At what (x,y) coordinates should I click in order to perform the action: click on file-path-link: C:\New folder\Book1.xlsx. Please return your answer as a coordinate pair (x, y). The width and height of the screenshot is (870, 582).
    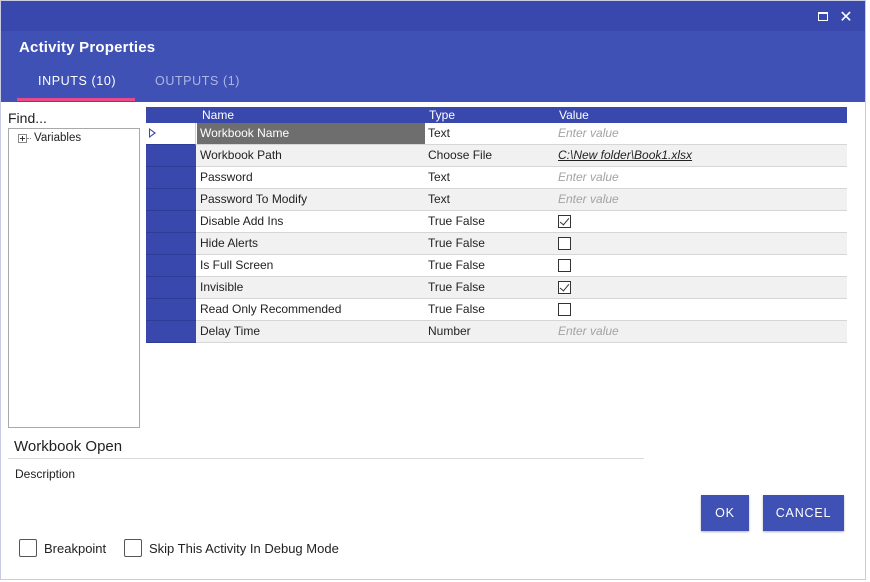
    Looking at the image, I should click on (625, 155).